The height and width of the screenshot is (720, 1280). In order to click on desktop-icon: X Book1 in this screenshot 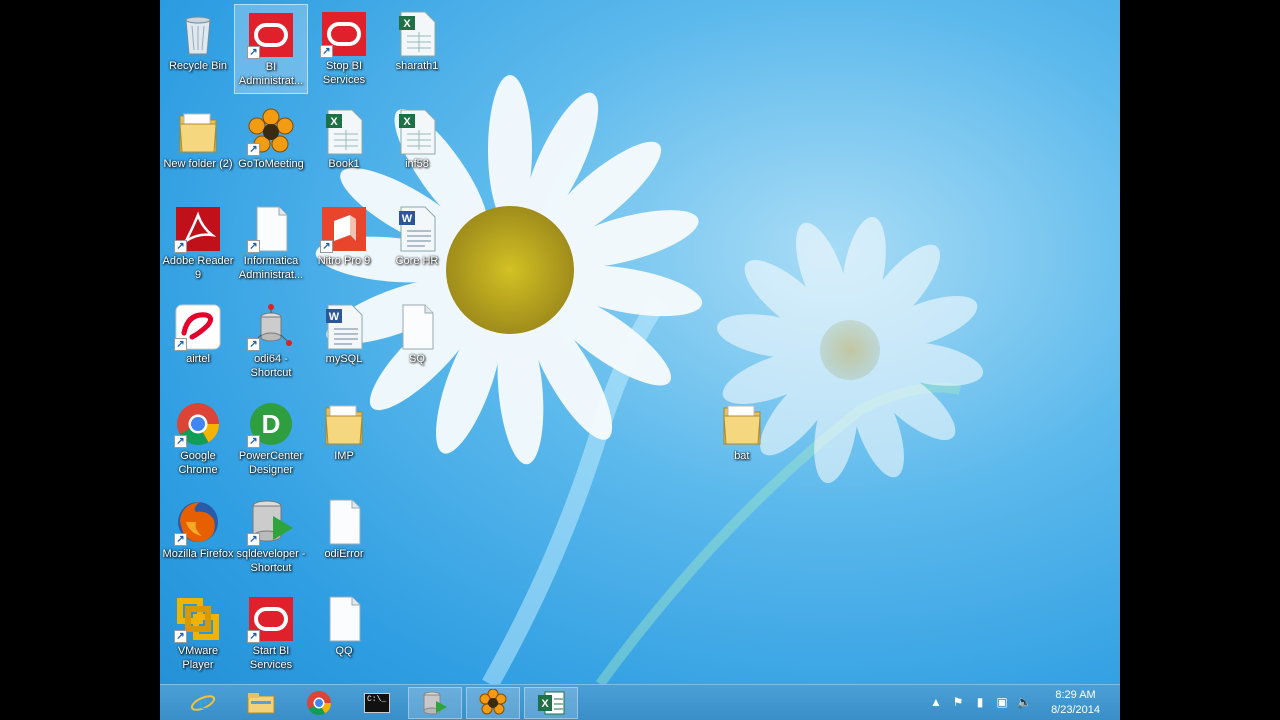, I will do `click(344, 147)`.